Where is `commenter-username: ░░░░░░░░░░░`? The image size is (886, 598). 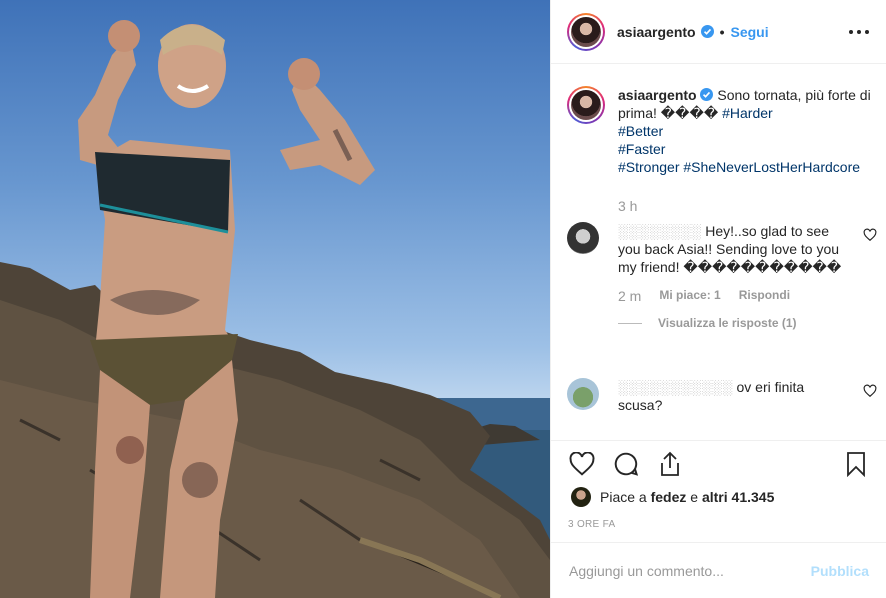
commenter-username: ░░░░░░░░░░░ is located at coordinates (675, 387).